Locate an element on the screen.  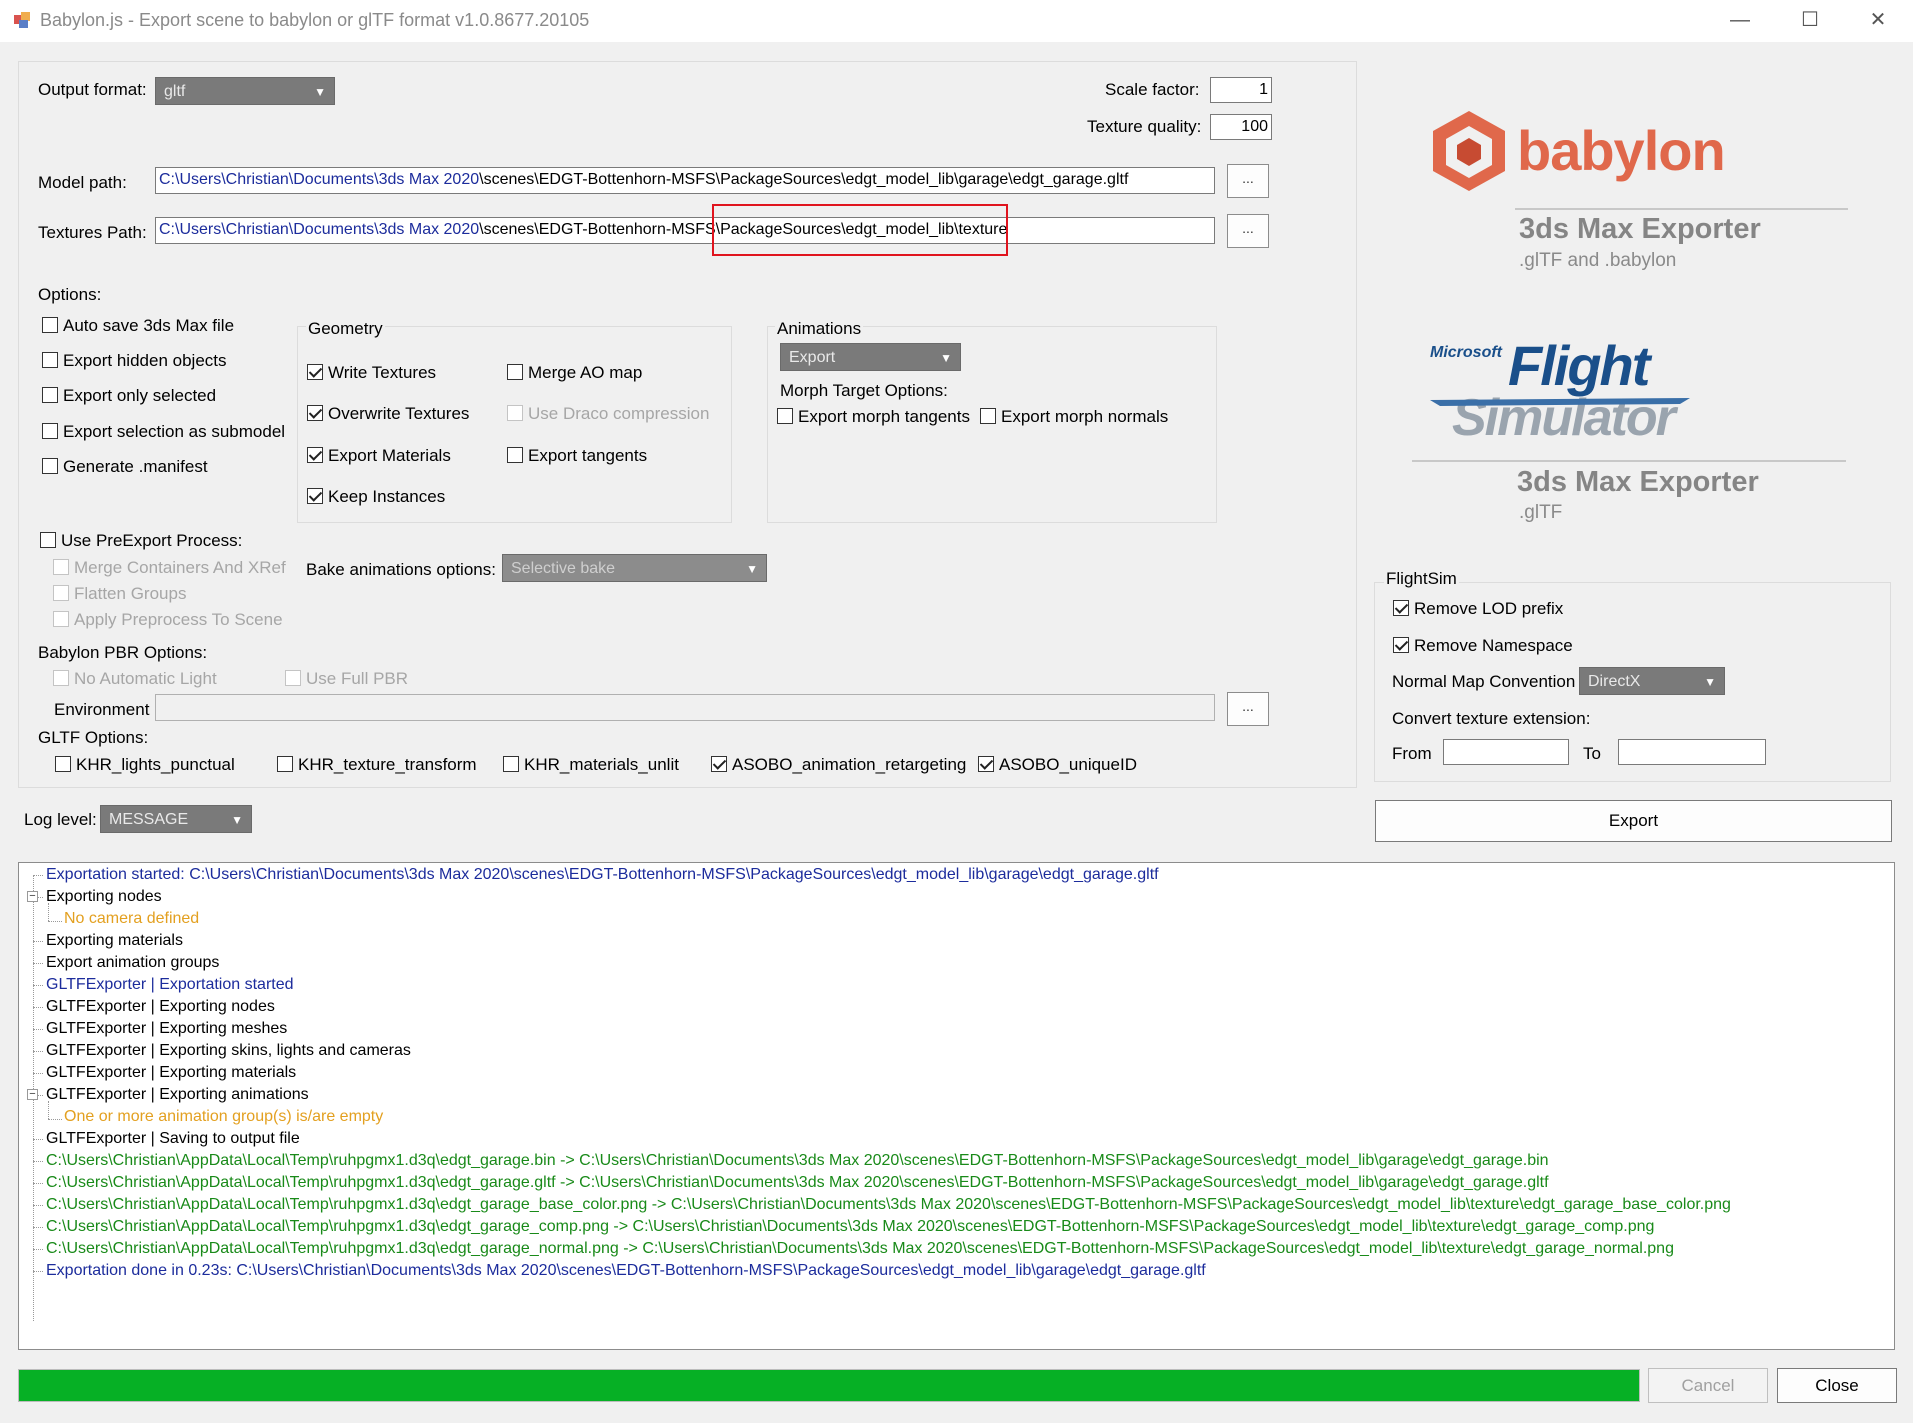
asobo-animation-retargeting-checkbox: ASOBO_animation_retargeting is located at coordinates (838, 765).